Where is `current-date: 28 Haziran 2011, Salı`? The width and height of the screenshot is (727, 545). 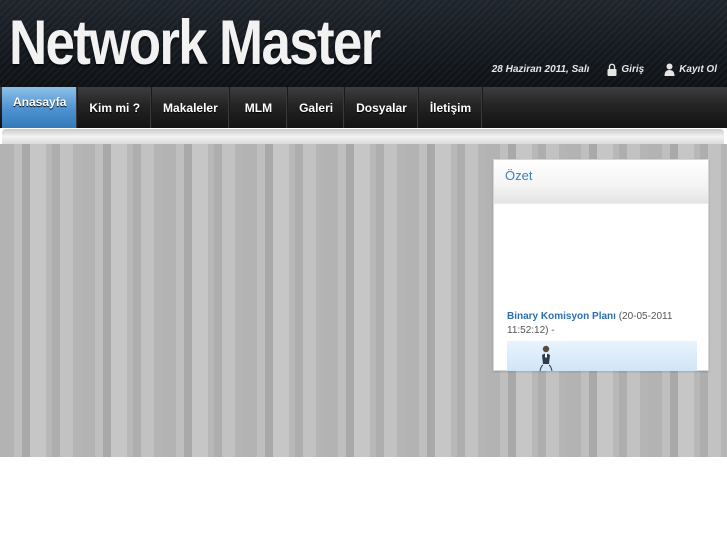
current-date: 28 Haziran 2011, Salı is located at coordinates (540, 69).